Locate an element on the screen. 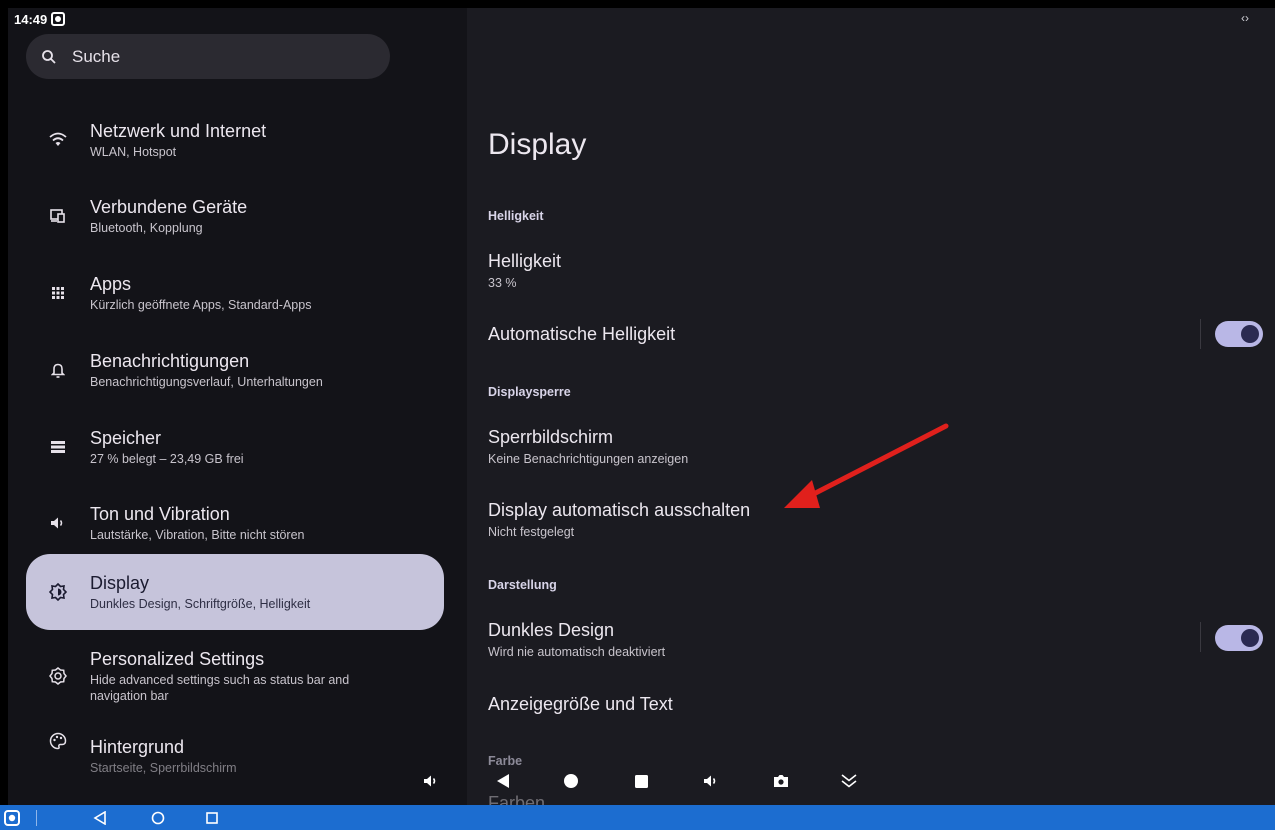 The height and width of the screenshot is (830, 1275). remote-app-icon is located at coordinates (12, 818).